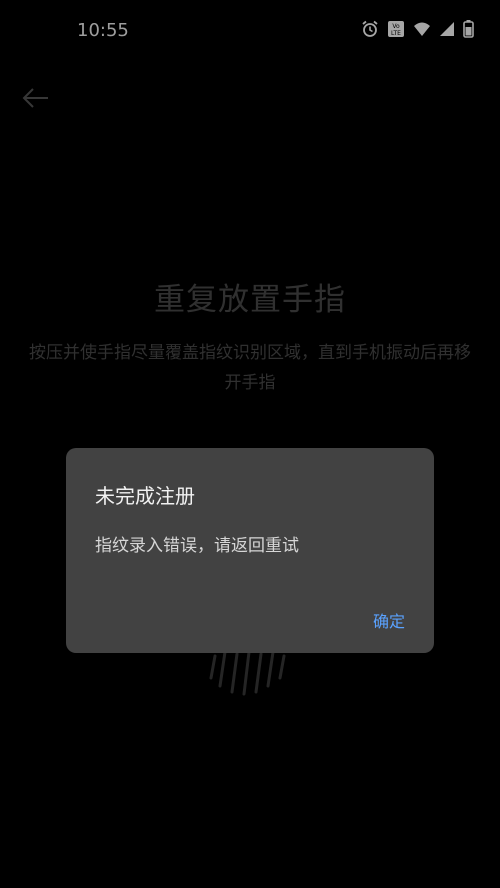 This screenshot has width=500, height=888. Describe the element at coordinates (145, 496) in the screenshot. I see `dialog-title: 未完成注册` at that location.